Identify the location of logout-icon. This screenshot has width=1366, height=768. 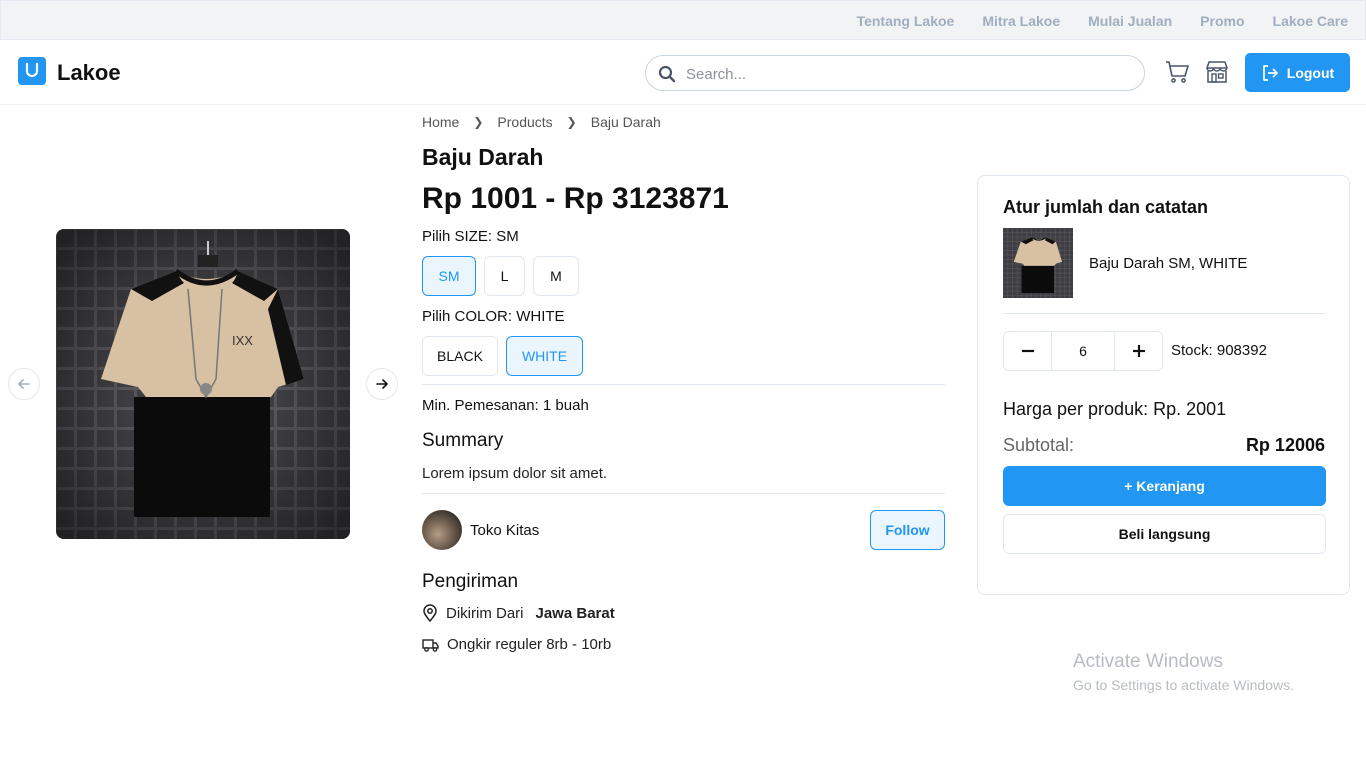
(1270, 72).